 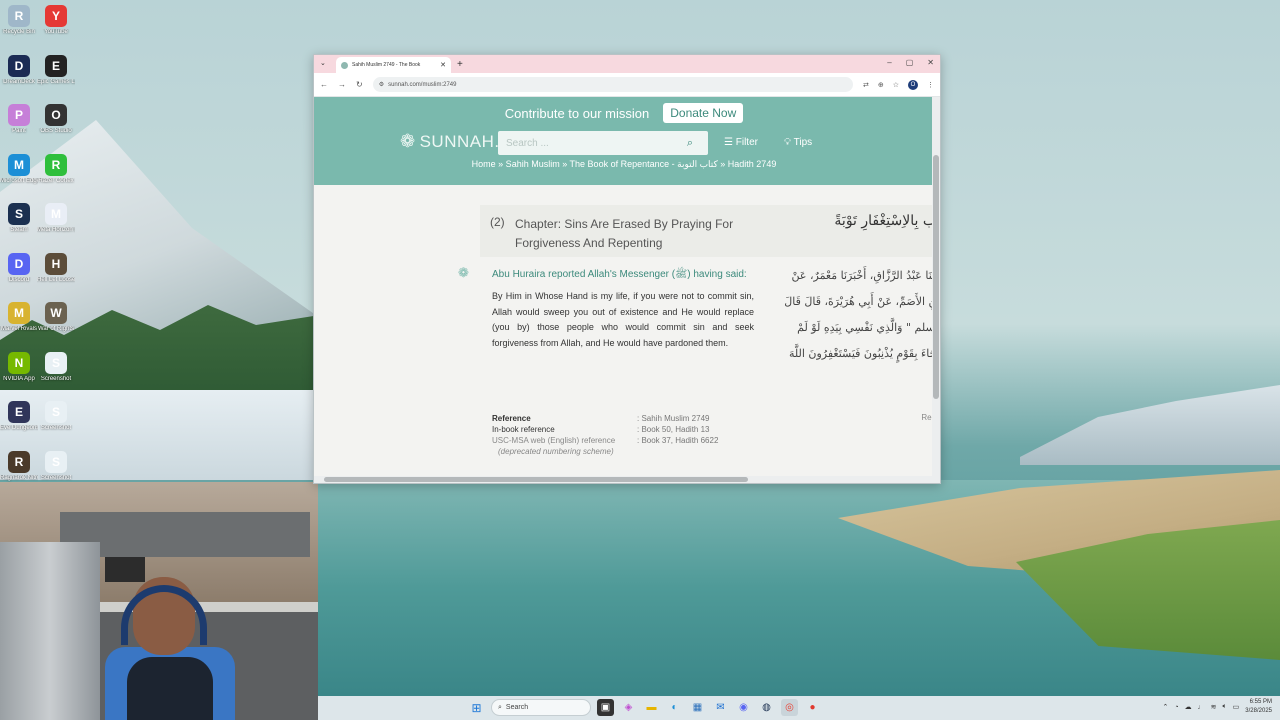 I want to click on meta-icon: M, so click(x=56, y=214).